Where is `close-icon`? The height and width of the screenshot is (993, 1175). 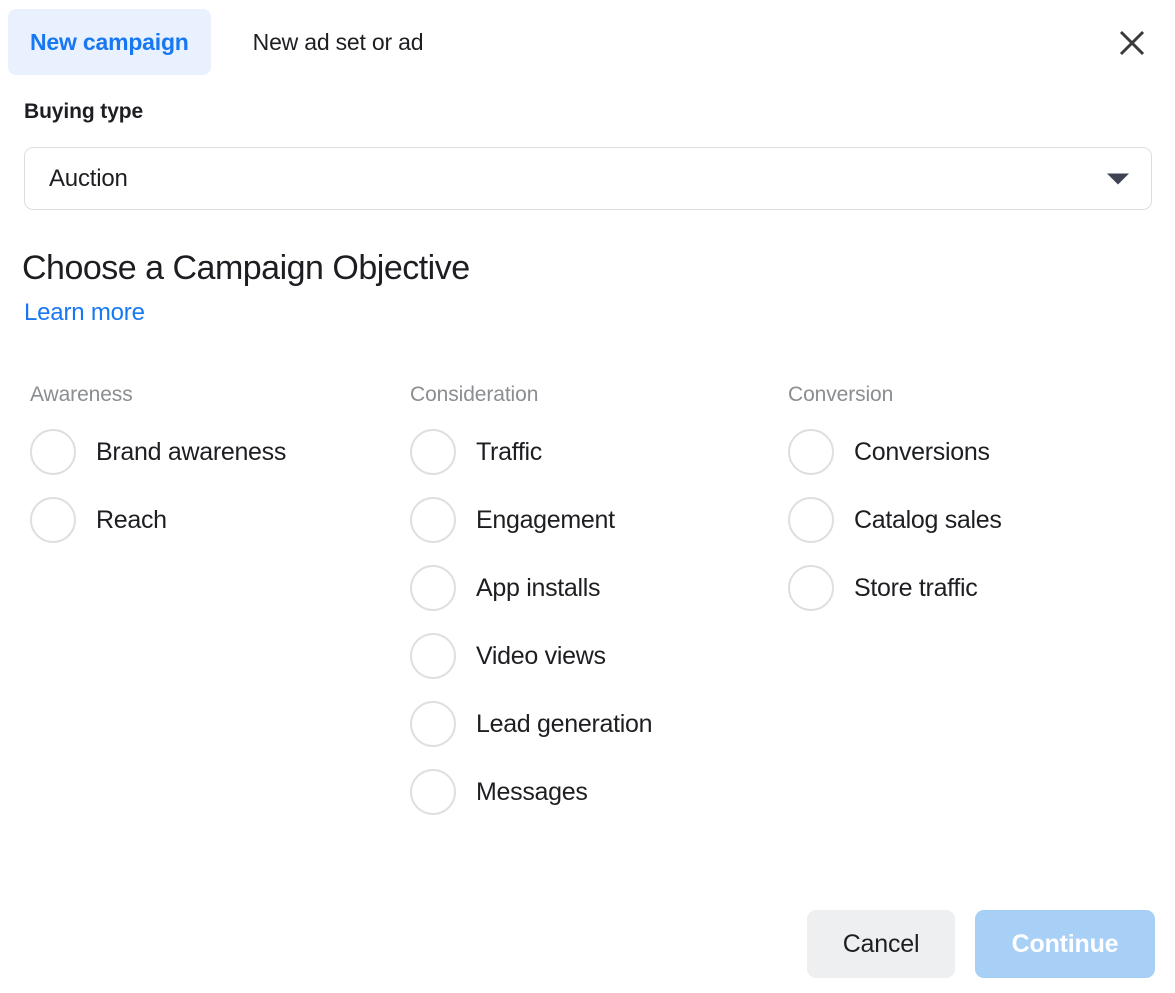
close-icon is located at coordinates (1132, 43).